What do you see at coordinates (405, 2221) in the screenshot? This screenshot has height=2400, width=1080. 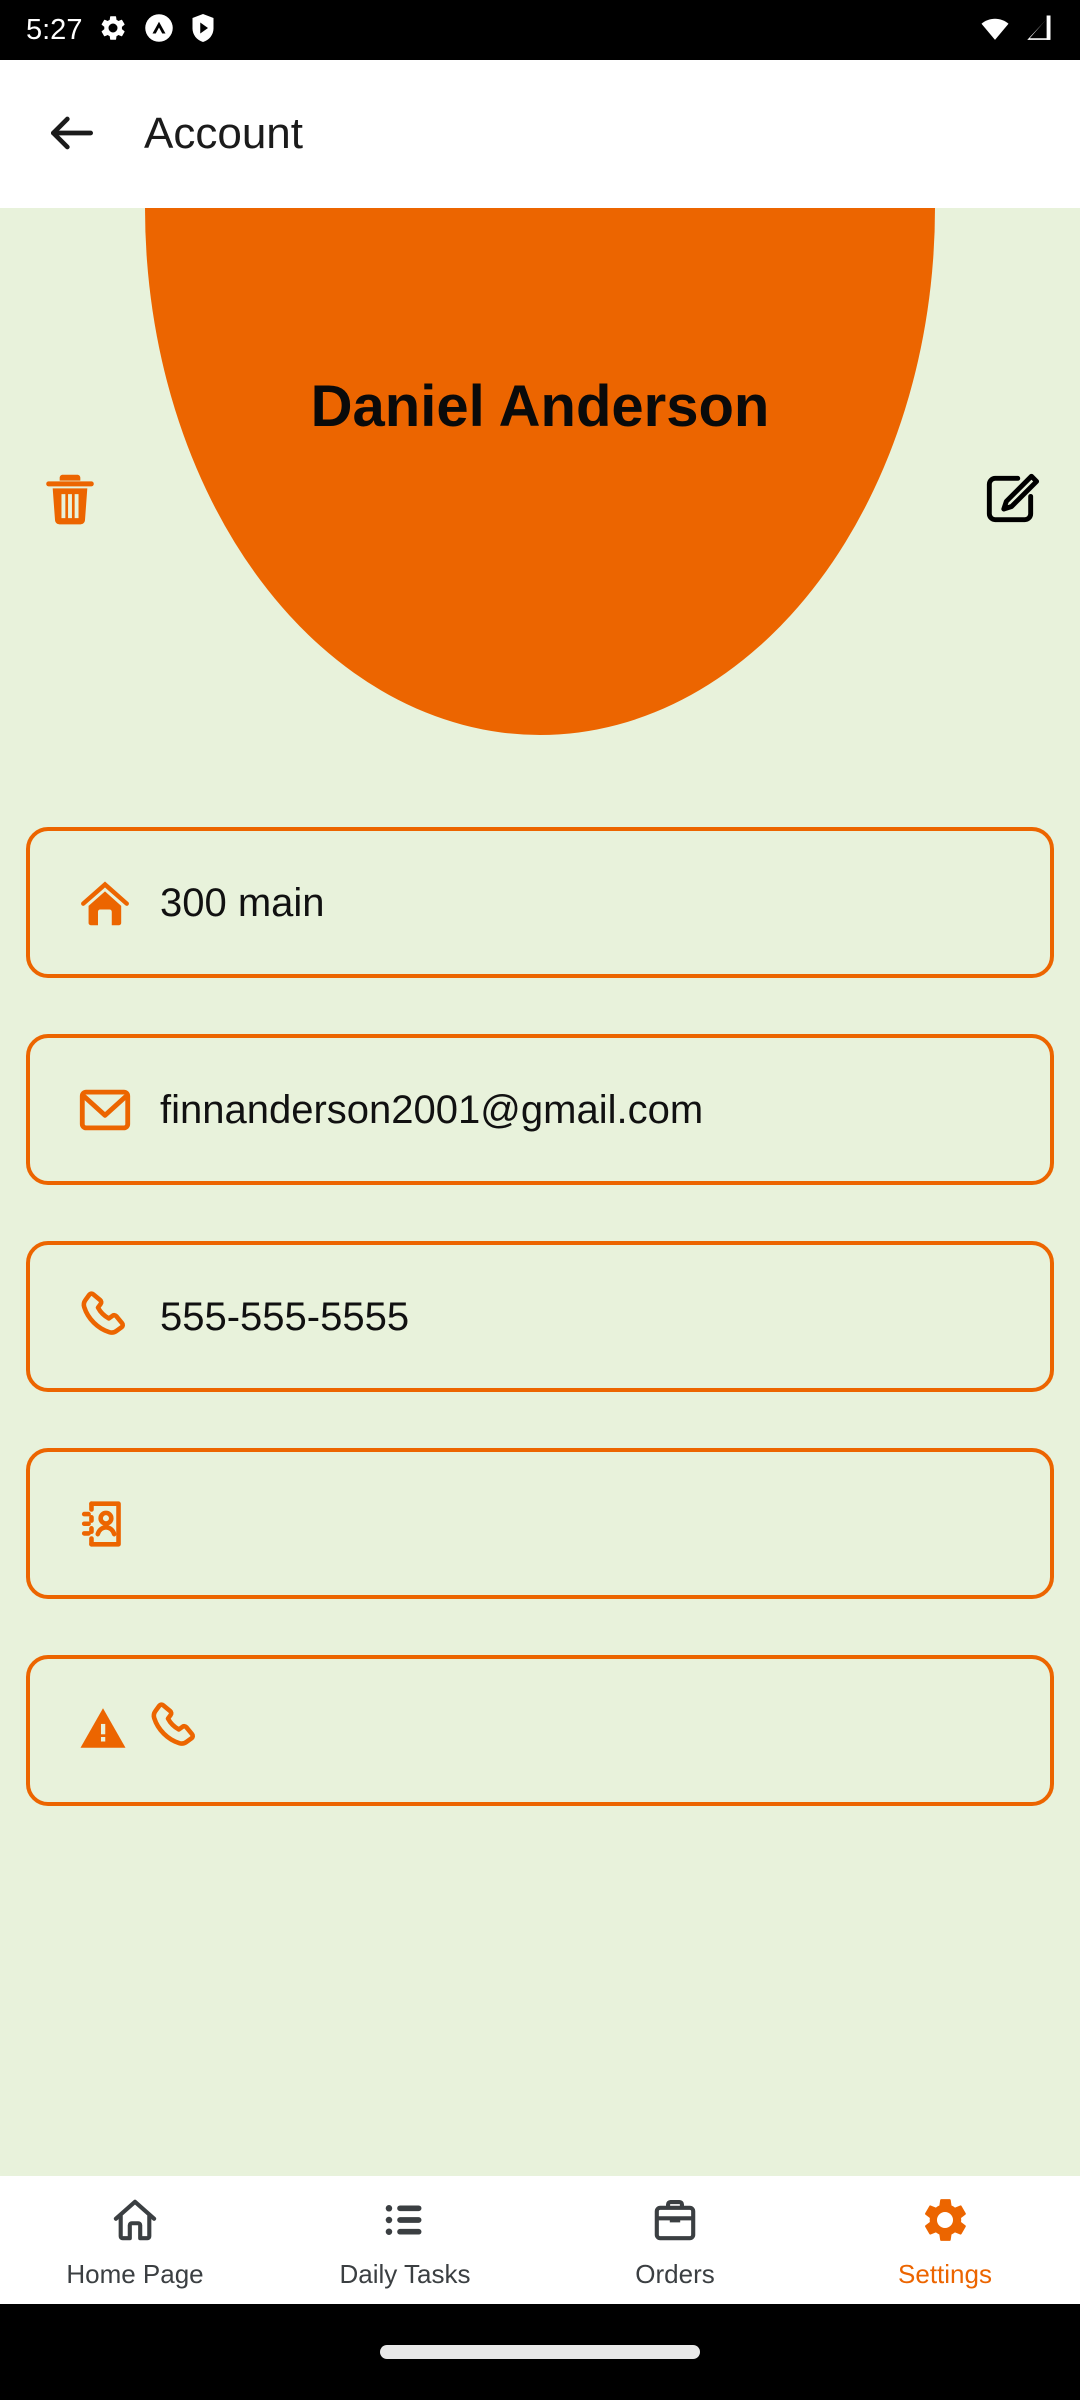 I see `list-icon` at bounding box center [405, 2221].